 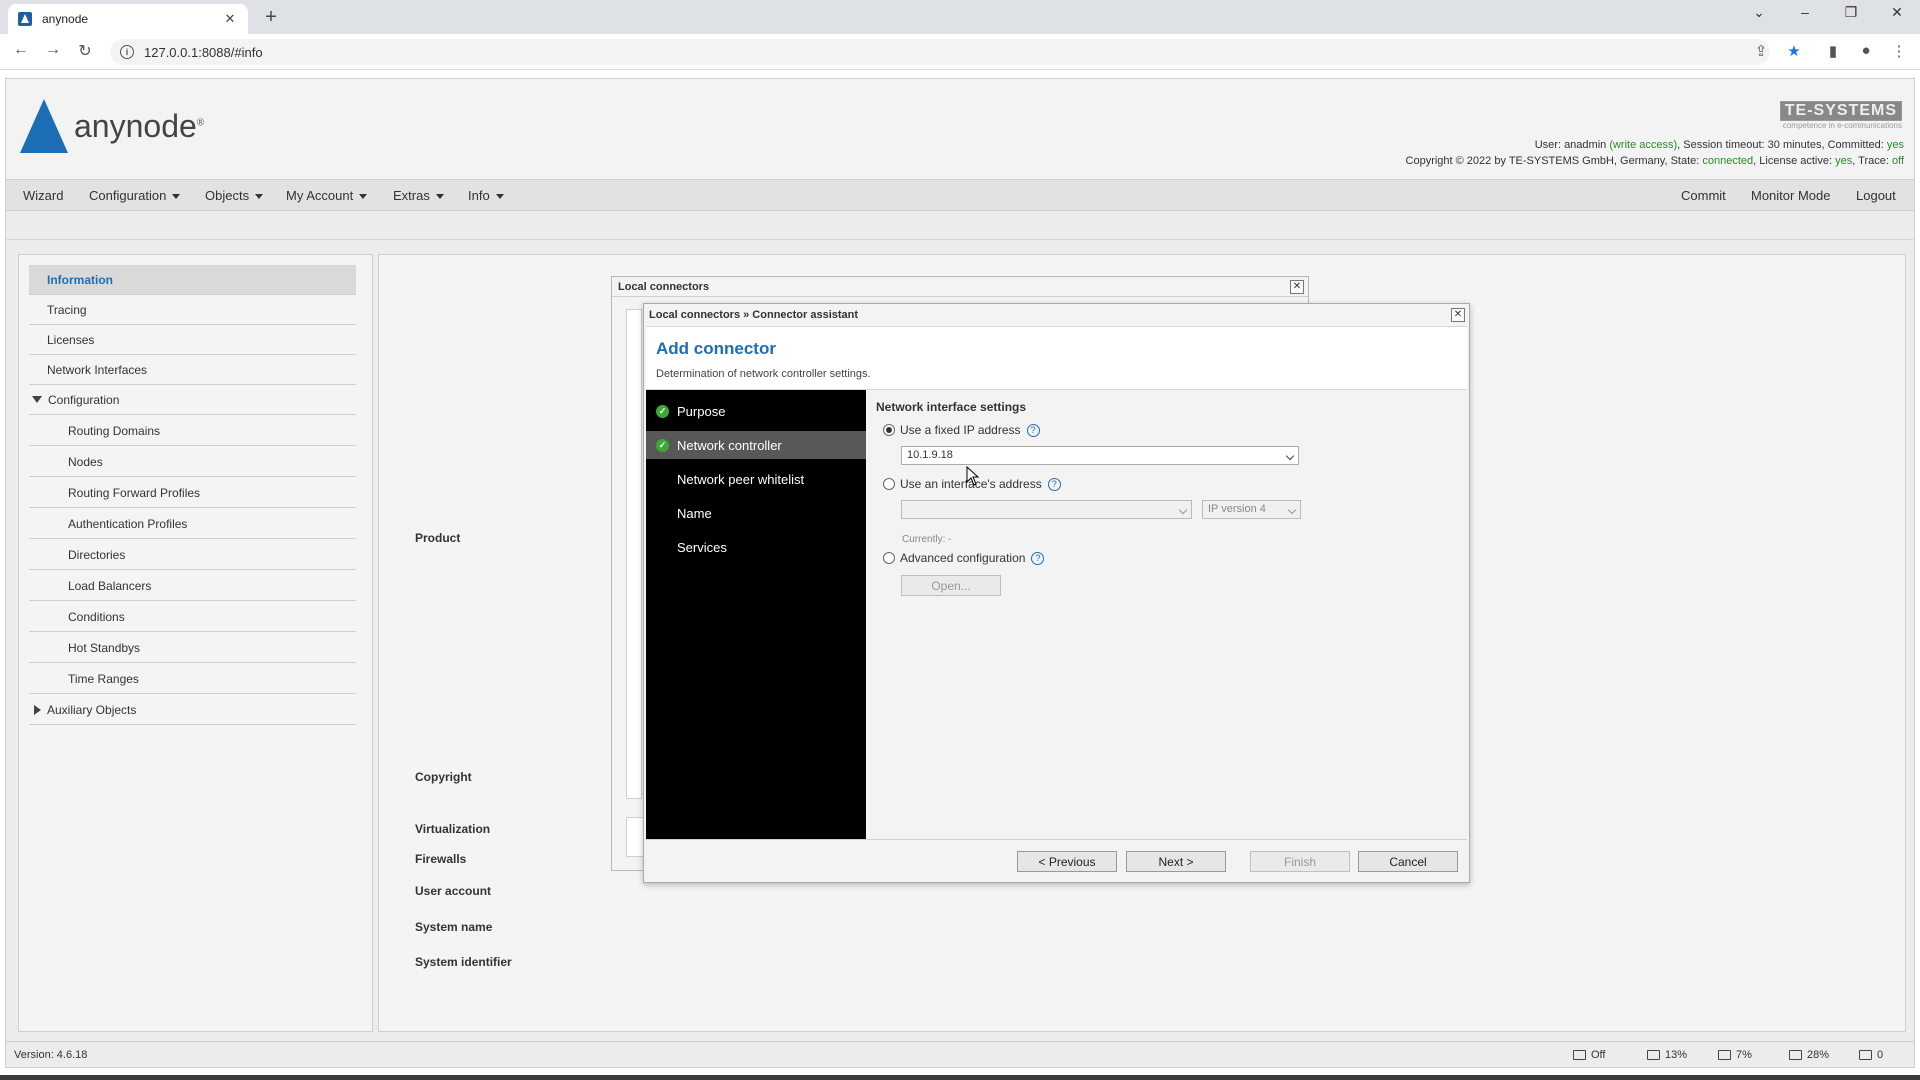 What do you see at coordinates (271, 17) in the screenshot?
I see `new-tab-icon: +` at bounding box center [271, 17].